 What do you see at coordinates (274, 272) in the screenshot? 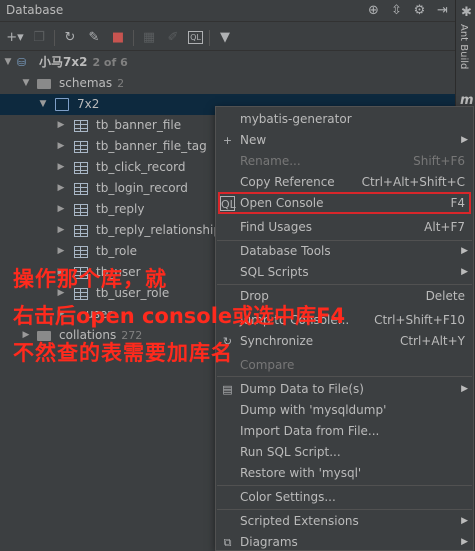
I see `menu-item-label: SQL Scripts` at bounding box center [274, 272].